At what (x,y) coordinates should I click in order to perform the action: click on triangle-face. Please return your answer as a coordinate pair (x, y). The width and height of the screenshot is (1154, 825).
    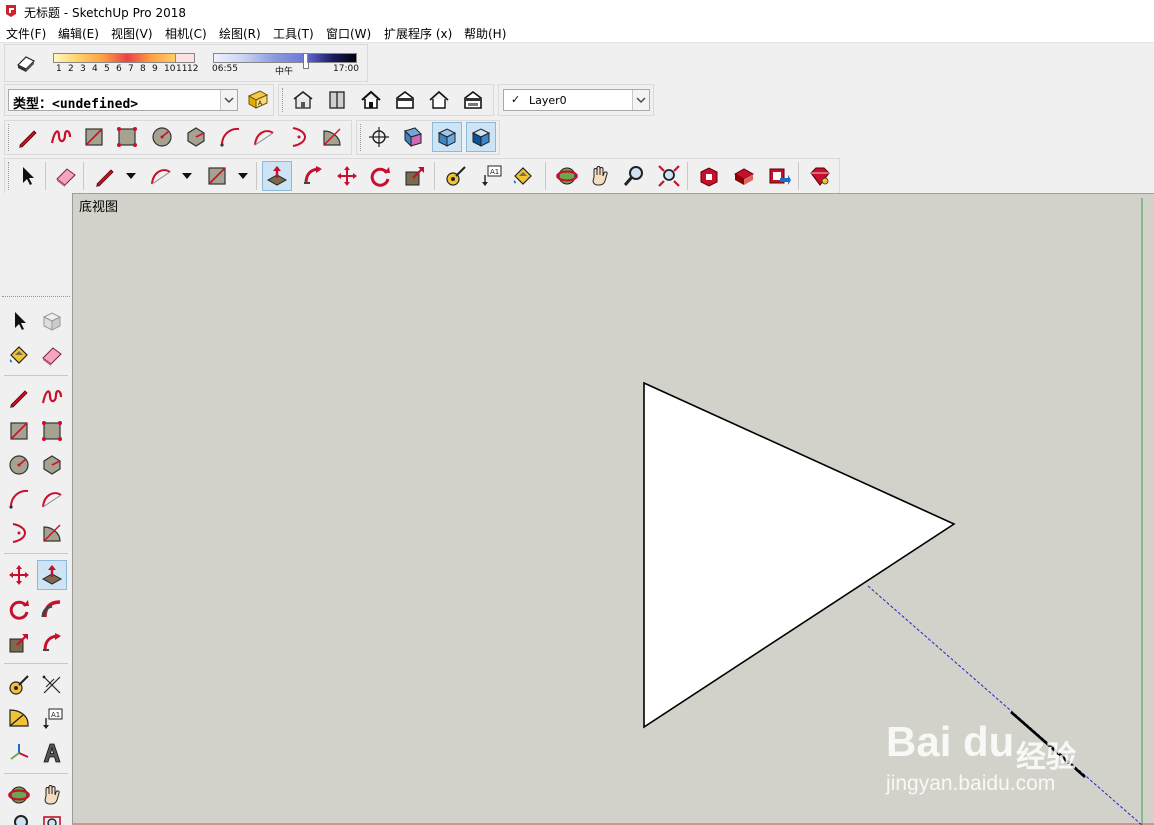
    Looking at the image, I should click on (799, 555).